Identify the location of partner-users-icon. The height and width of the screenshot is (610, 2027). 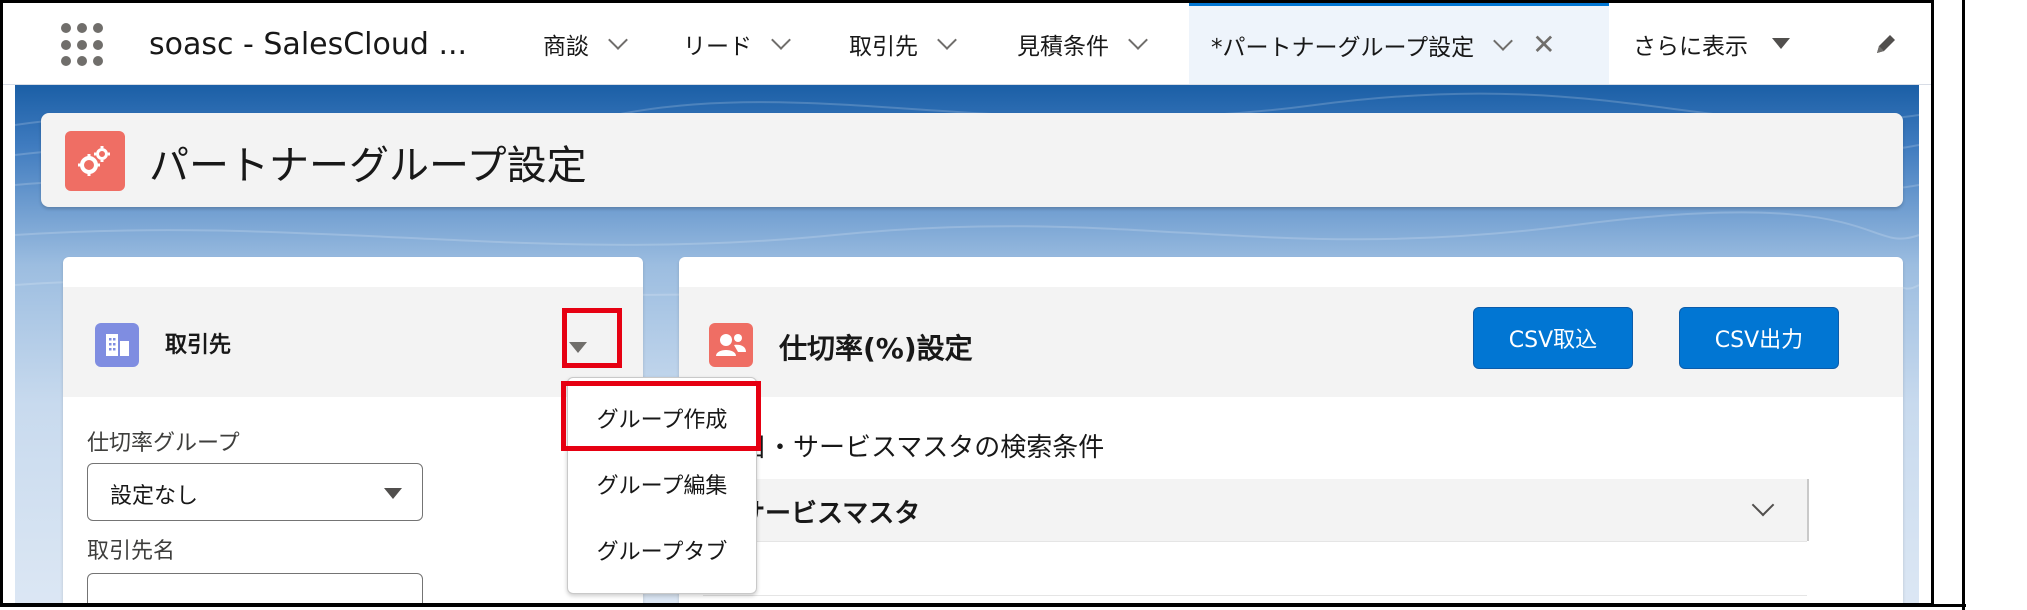
(731, 345).